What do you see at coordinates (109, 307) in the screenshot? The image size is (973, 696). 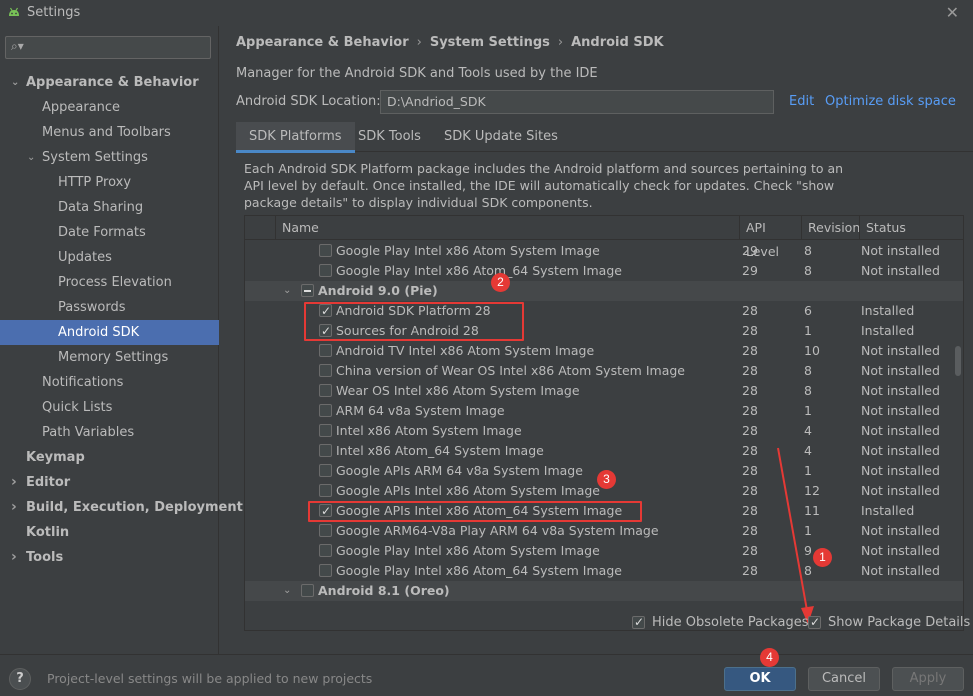 I see `sidebar-item: Passwords` at bounding box center [109, 307].